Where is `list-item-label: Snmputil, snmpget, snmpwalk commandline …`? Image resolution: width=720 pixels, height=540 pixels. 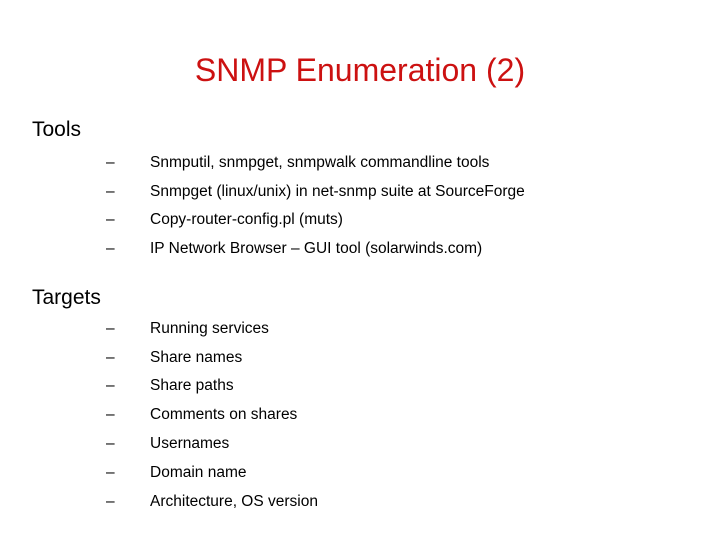
list-item-label: Snmputil, snmpget, snmpwalk commandline … is located at coordinates (320, 162).